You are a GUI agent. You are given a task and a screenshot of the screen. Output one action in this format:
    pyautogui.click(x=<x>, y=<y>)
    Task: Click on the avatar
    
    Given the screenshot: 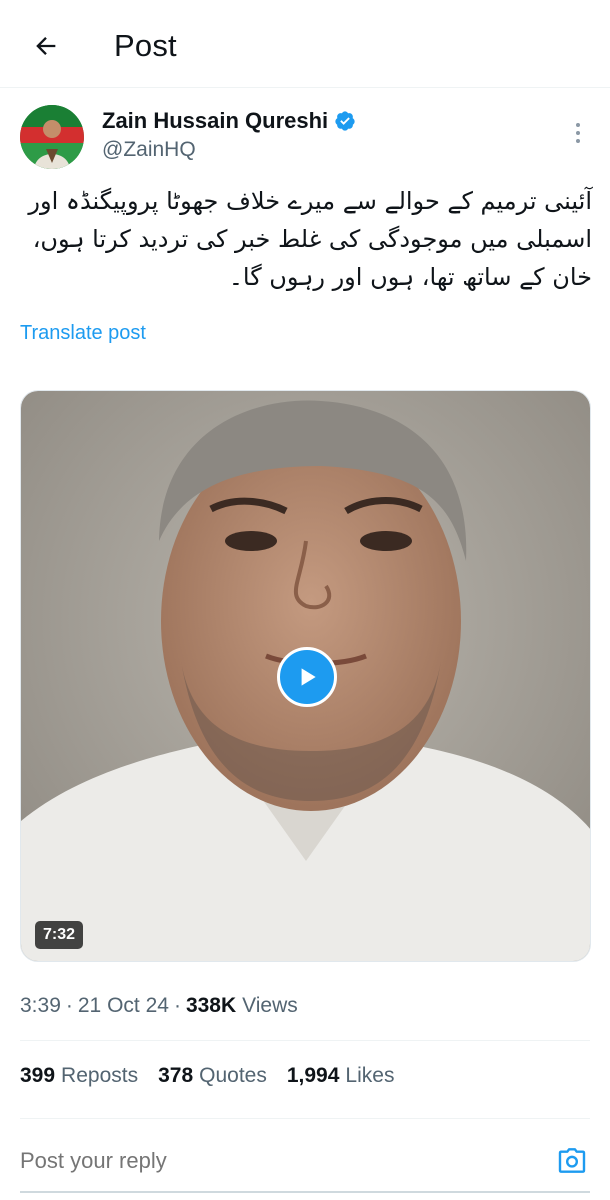 What is the action you would take?
    pyautogui.click(x=52, y=137)
    